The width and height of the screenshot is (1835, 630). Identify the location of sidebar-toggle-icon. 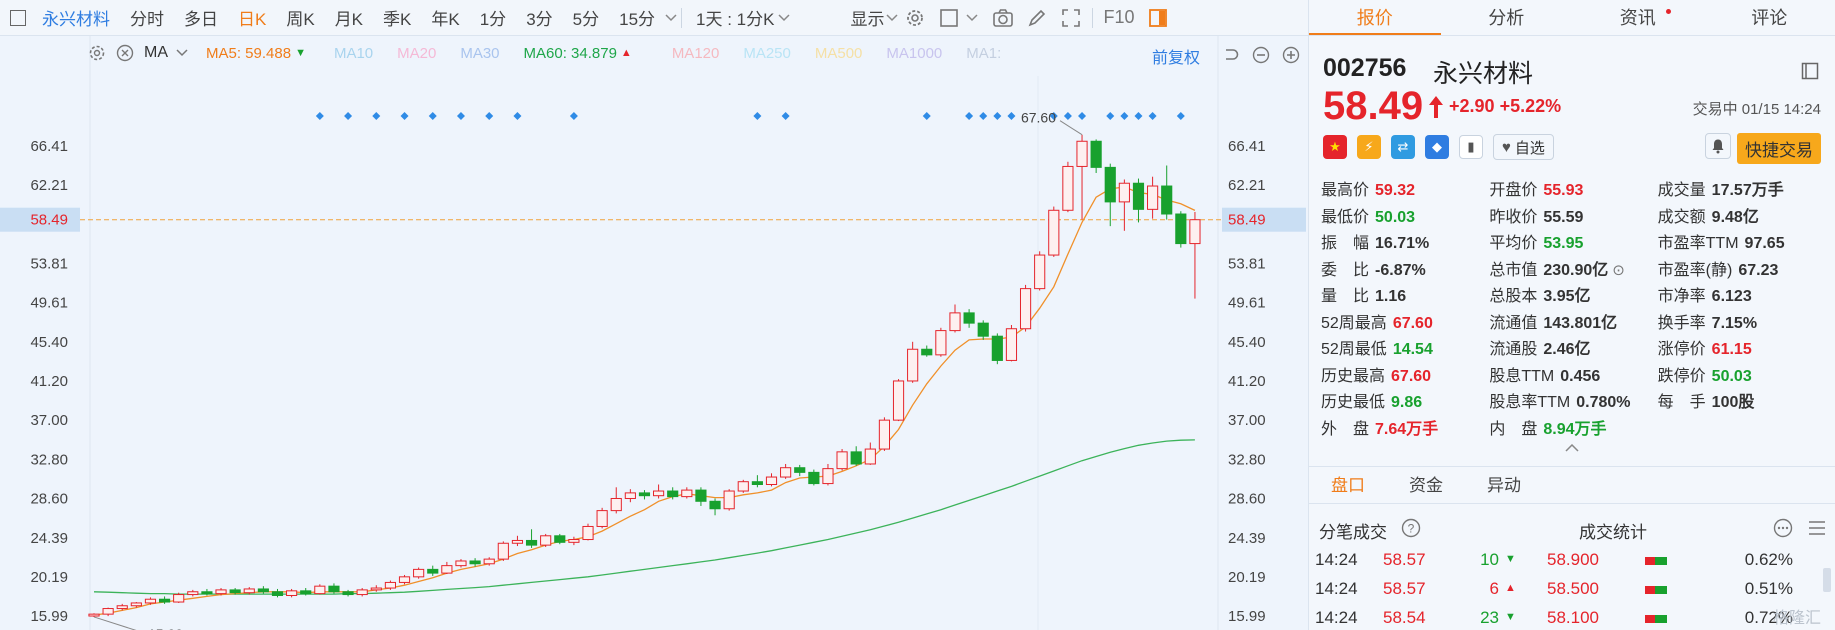
(18, 17).